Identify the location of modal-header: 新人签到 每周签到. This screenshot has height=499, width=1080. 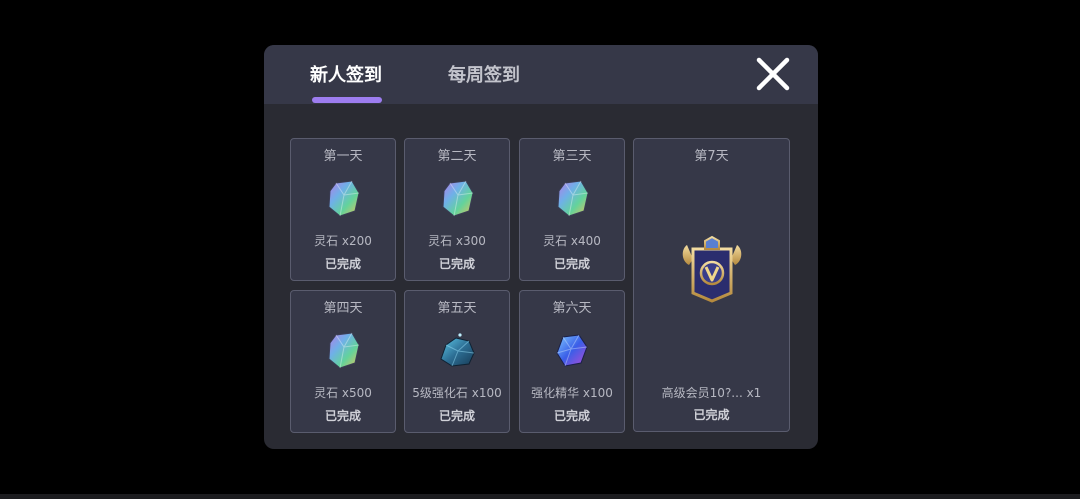
(541, 74).